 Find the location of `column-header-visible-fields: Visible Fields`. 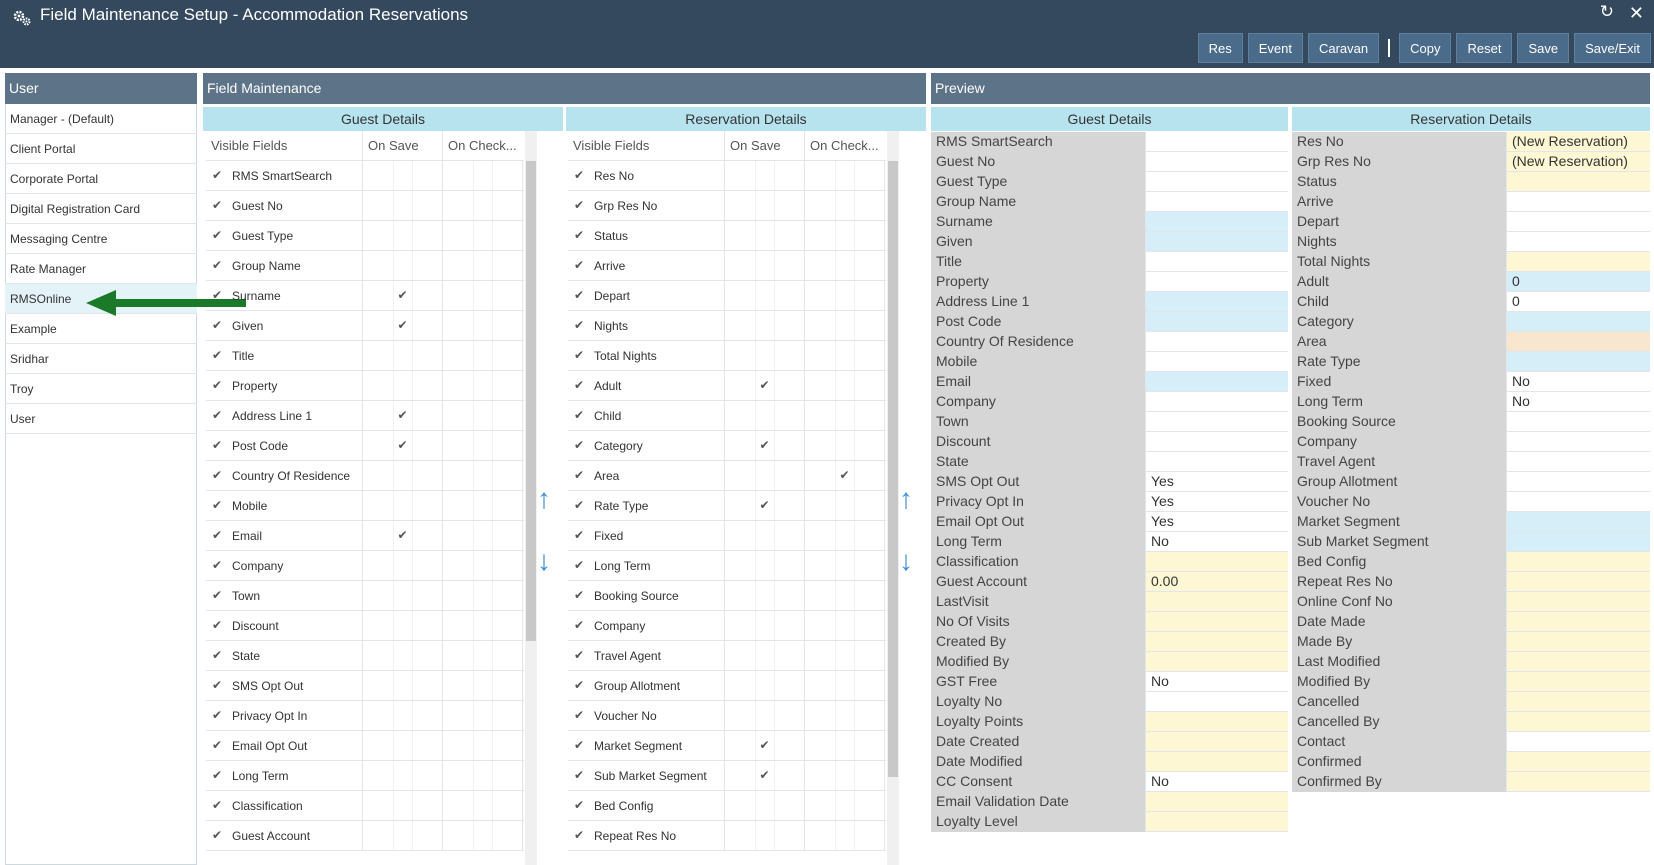

column-header-visible-fields: Visible Fields is located at coordinates (284, 145).